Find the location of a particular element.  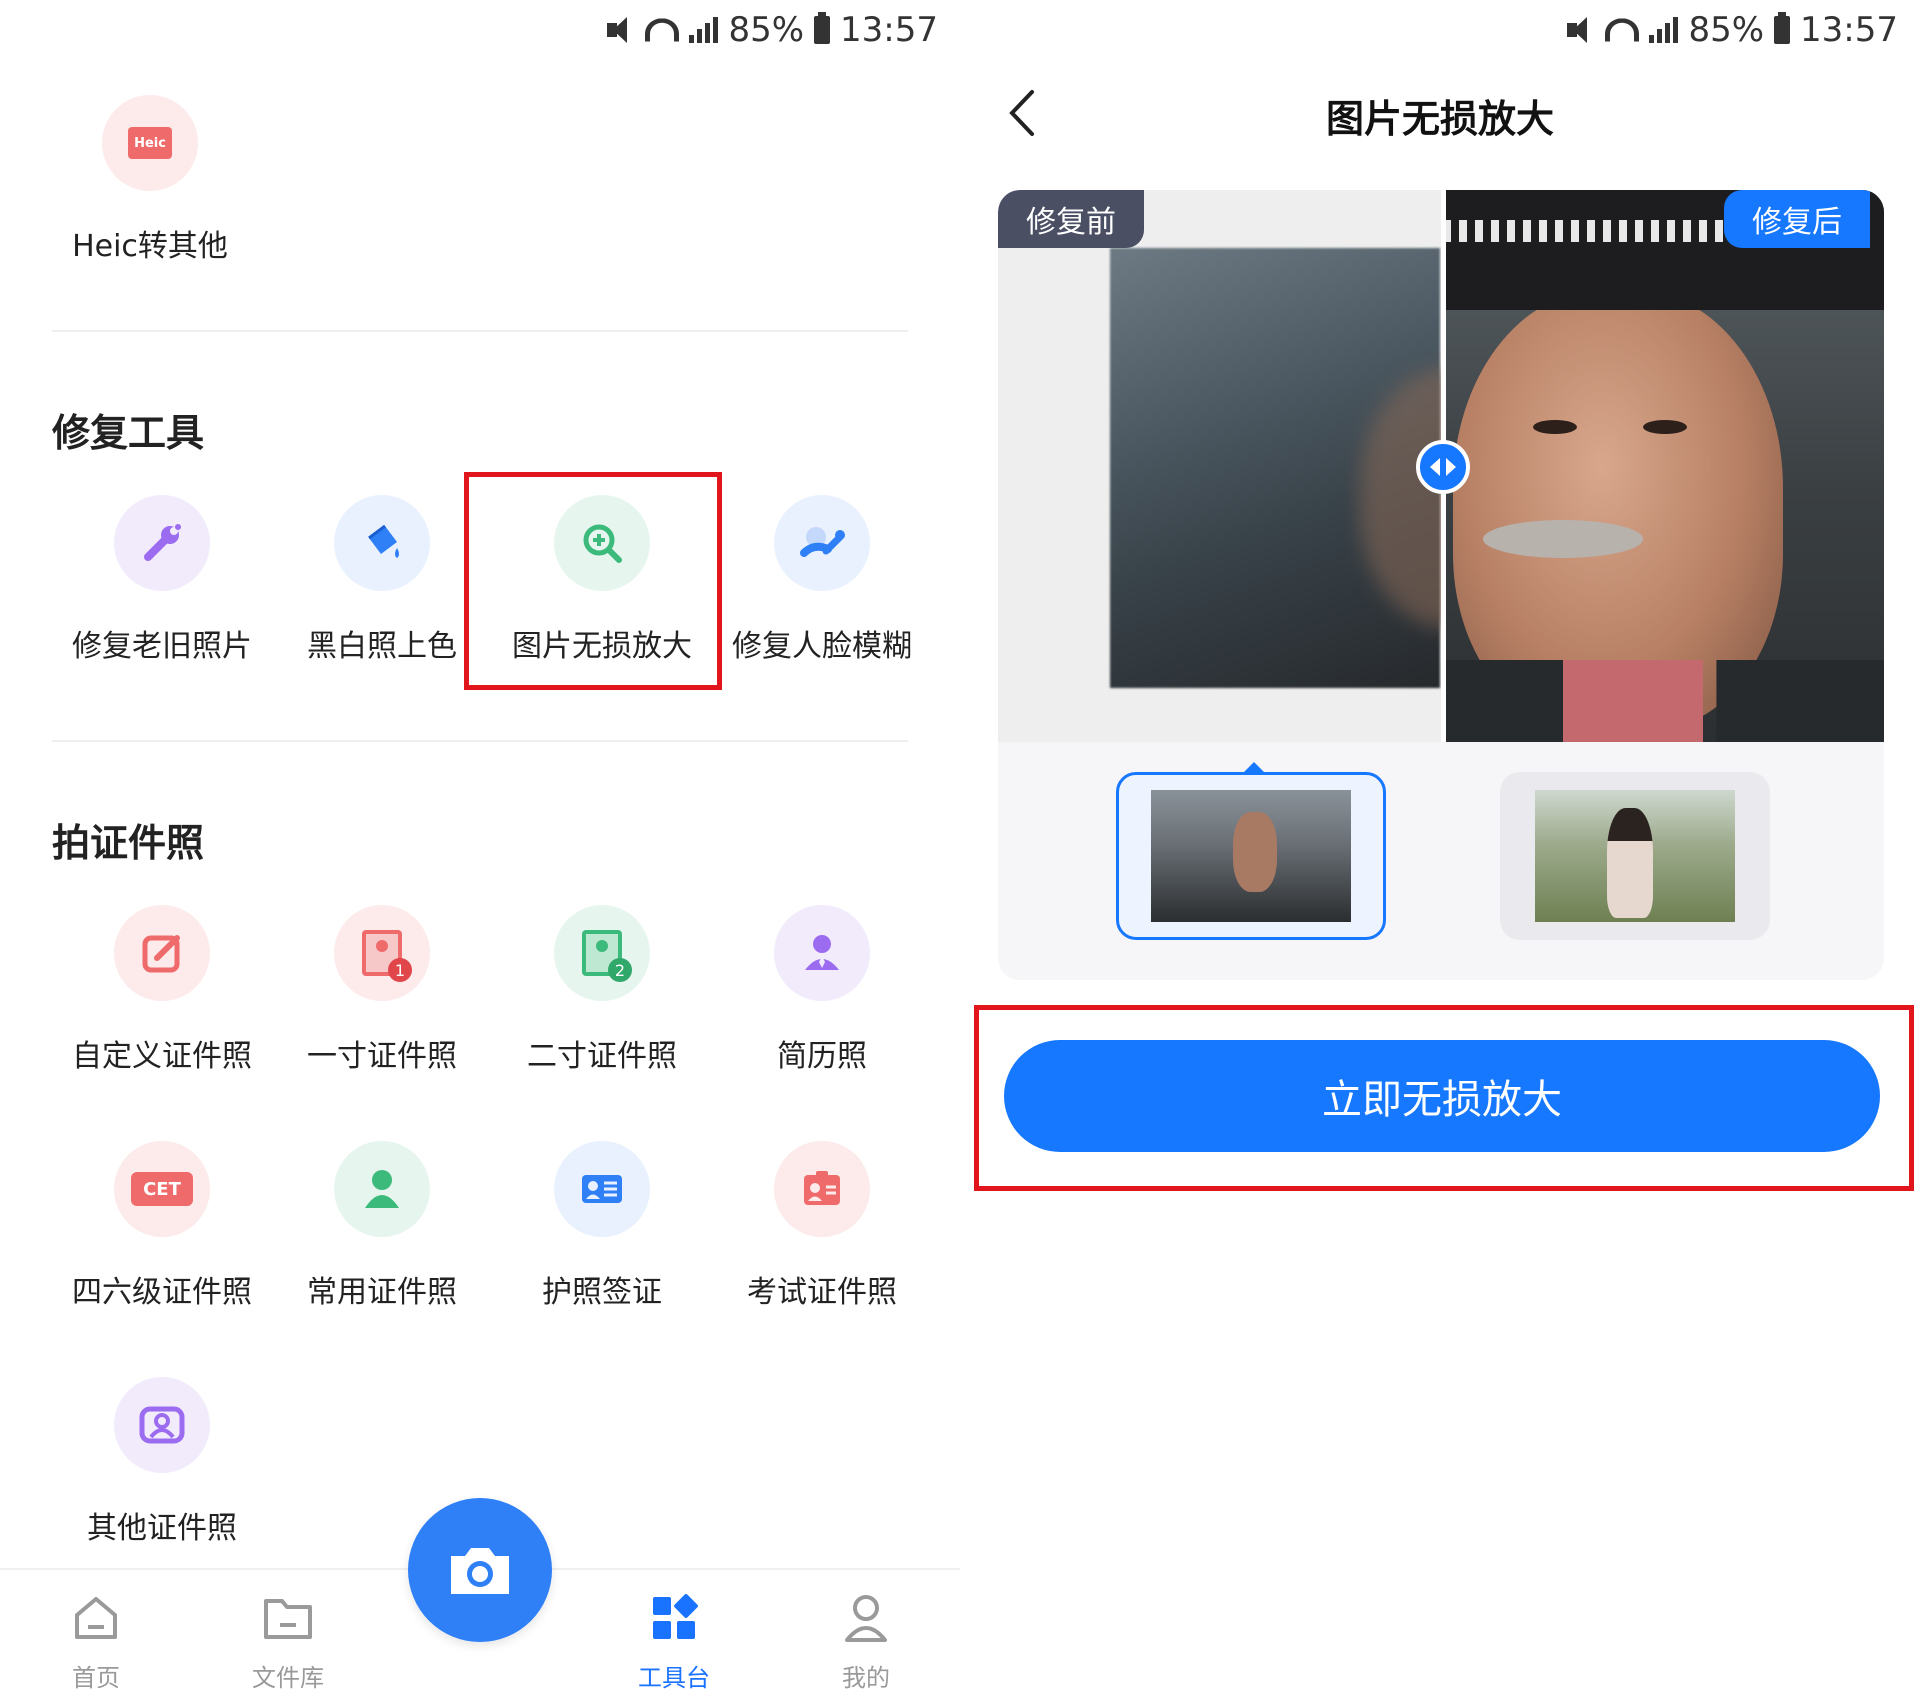

tool-common-photo: 常用证件照 is located at coordinates (382, 1239).